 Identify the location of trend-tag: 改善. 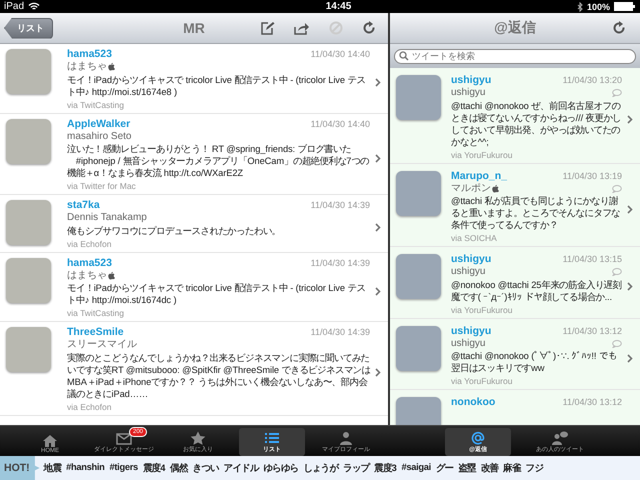
(489, 468).